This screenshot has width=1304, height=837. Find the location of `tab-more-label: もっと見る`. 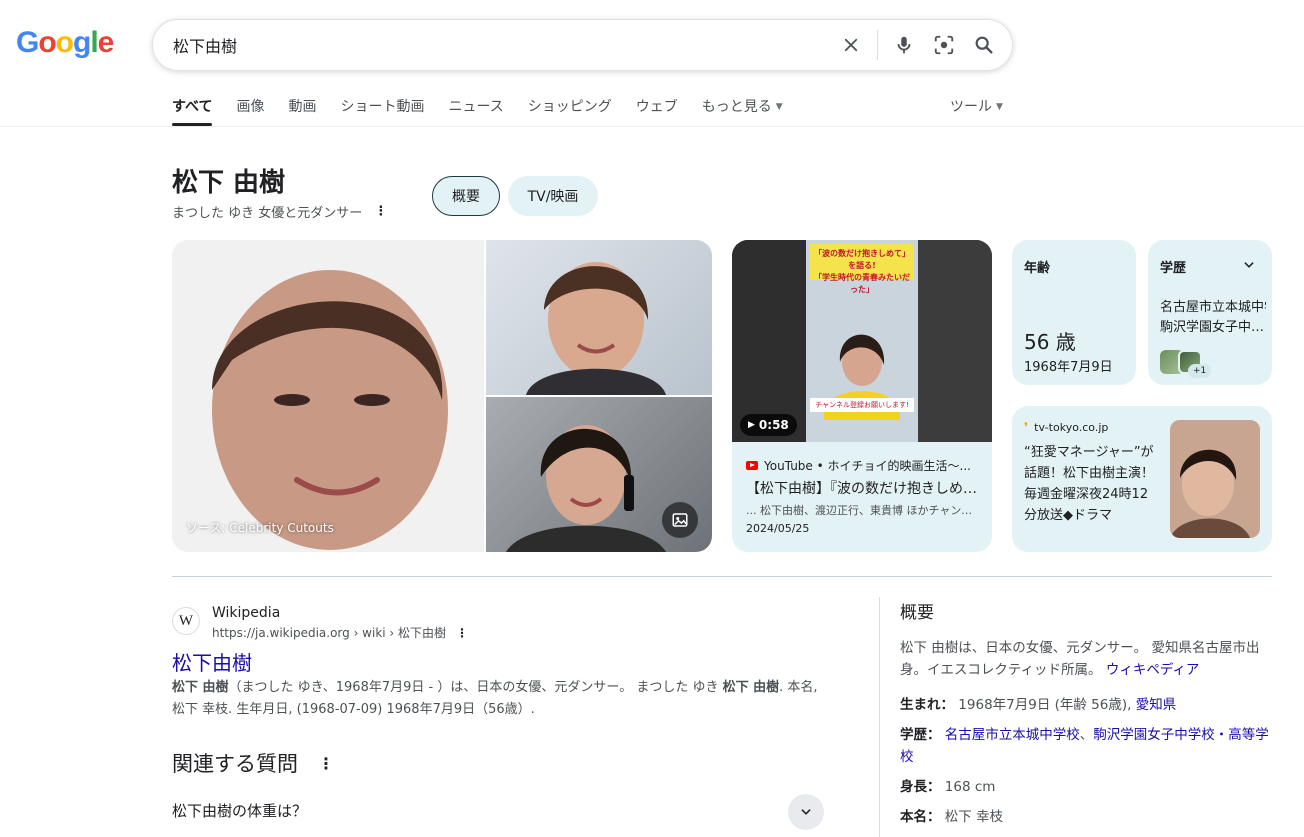

tab-more-label: もっと見る is located at coordinates (736, 107).